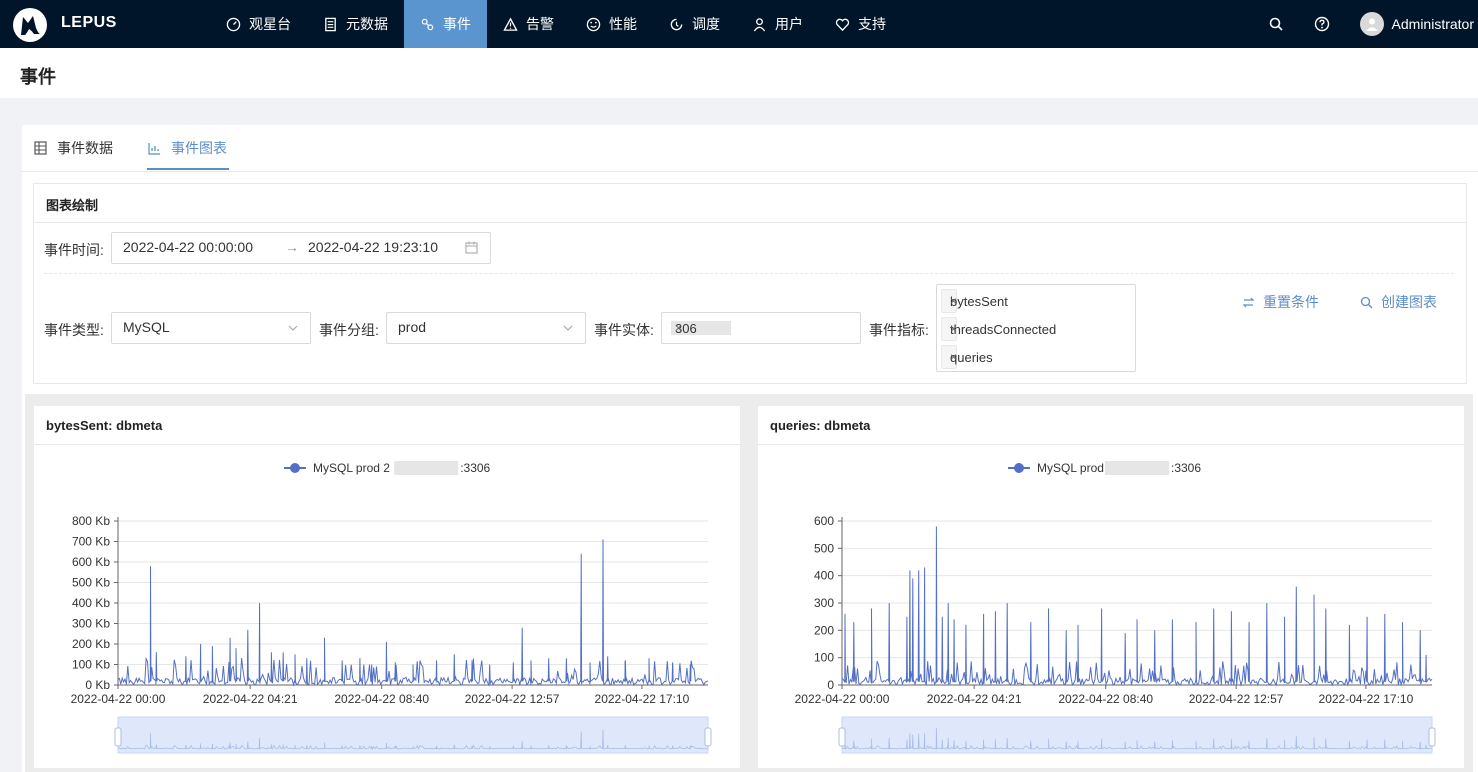  I want to click on metric-tag: bytesSent ×, so click(974, 301).